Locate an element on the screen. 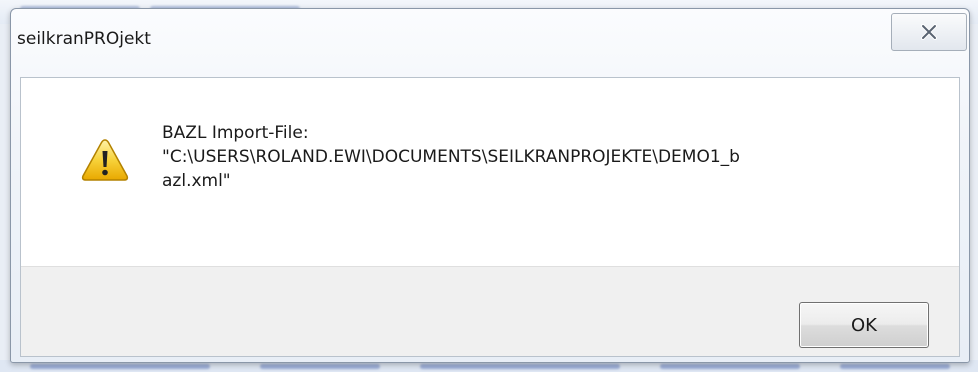 The height and width of the screenshot is (372, 978). message-line: BAZL Import-File: is located at coordinates (235, 133).